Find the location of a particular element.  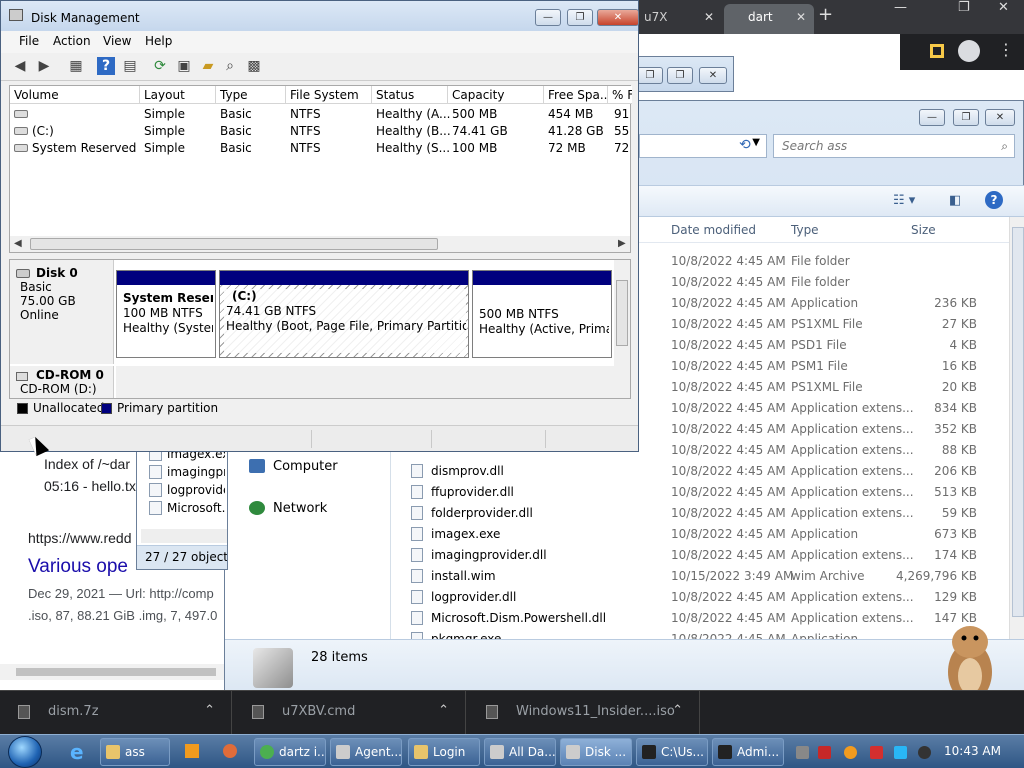

disk-settings-icon: ▩ is located at coordinates (254, 66).